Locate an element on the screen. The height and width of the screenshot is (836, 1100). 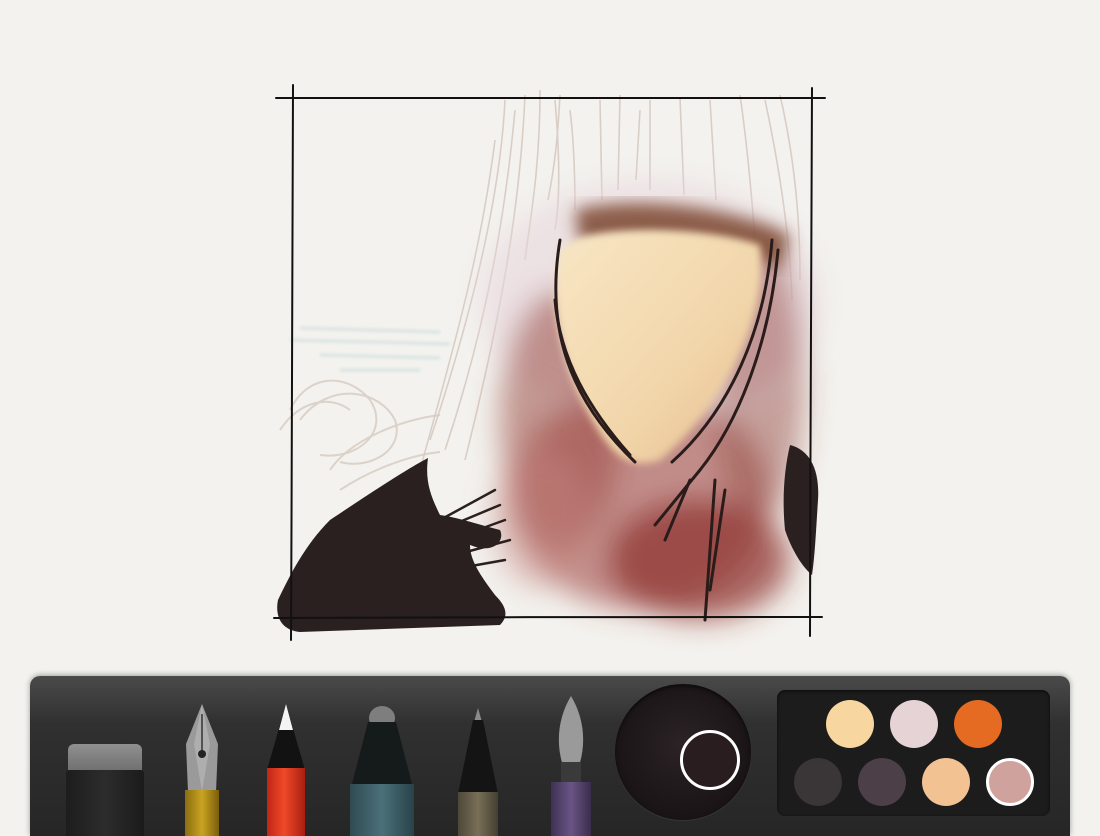
pencil-body is located at coordinates (286, 802).